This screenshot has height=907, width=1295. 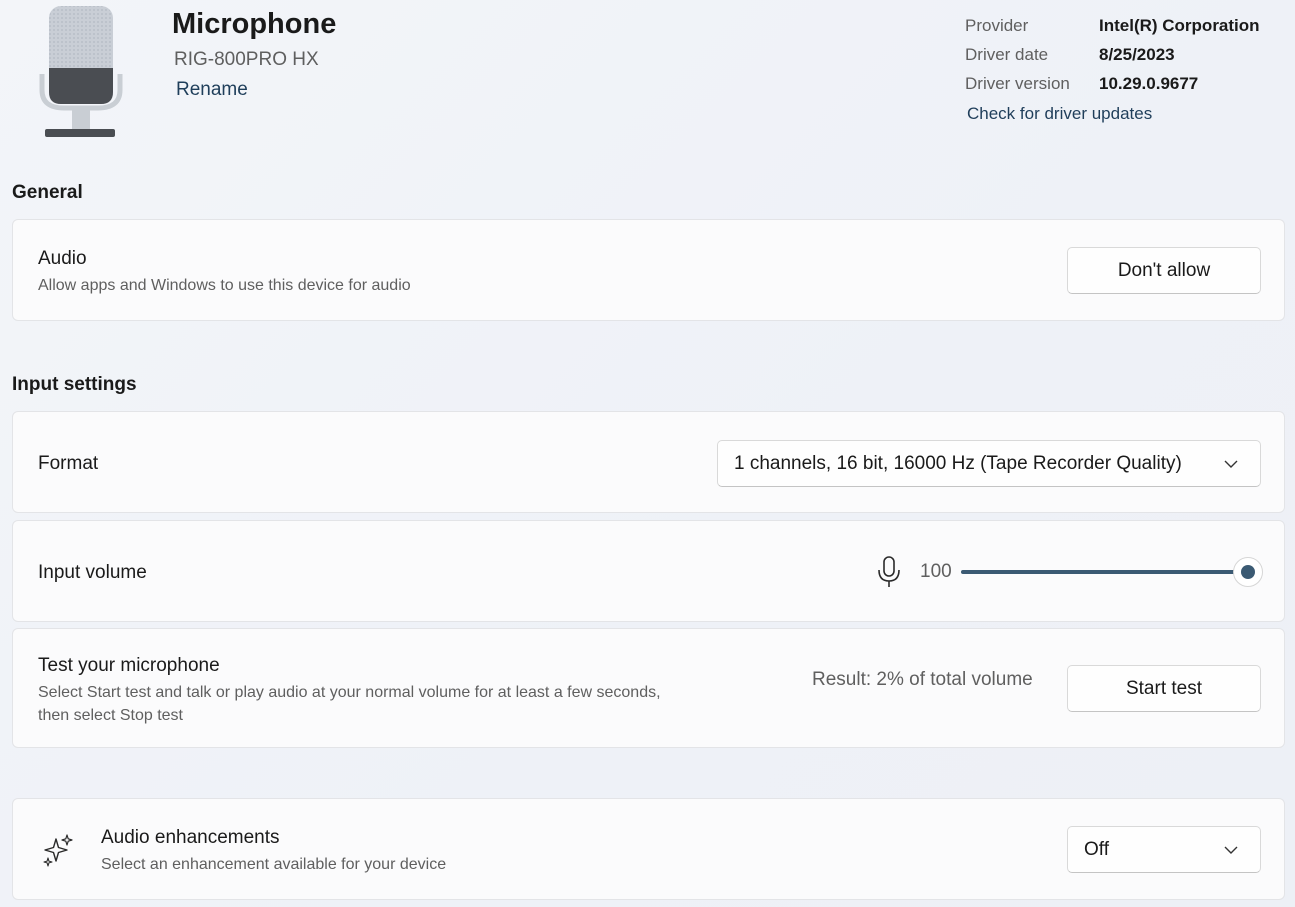 I want to click on rename-link: Rename, so click(x=212, y=90).